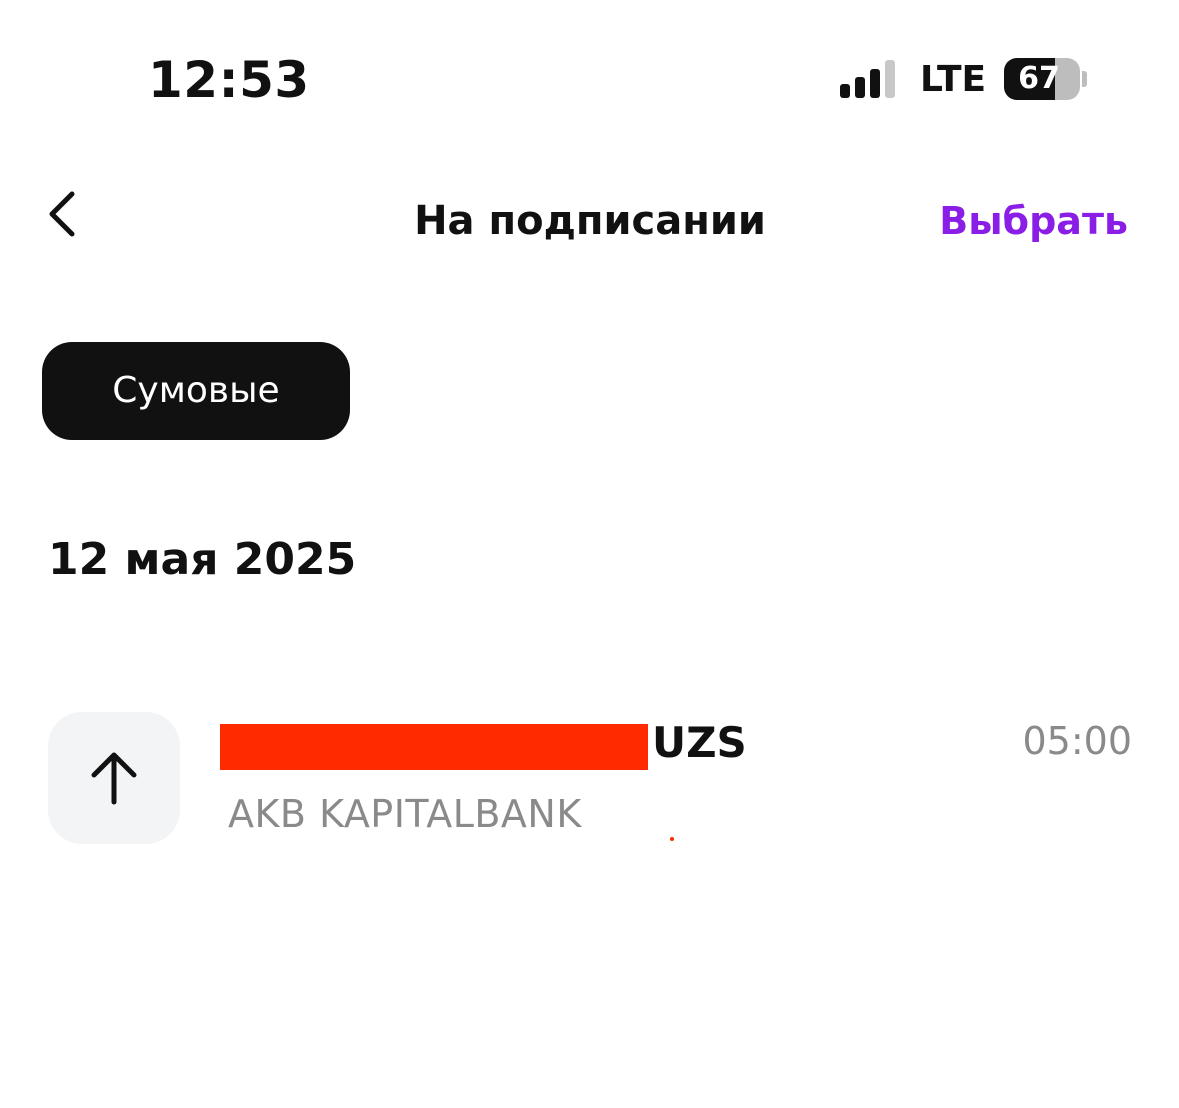 The width and height of the screenshot is (1179, 1108). What do you see at coordinates (868, 79) in the screenshot?
I see `cellular-signal-icon` at bounding box center [868, 79].